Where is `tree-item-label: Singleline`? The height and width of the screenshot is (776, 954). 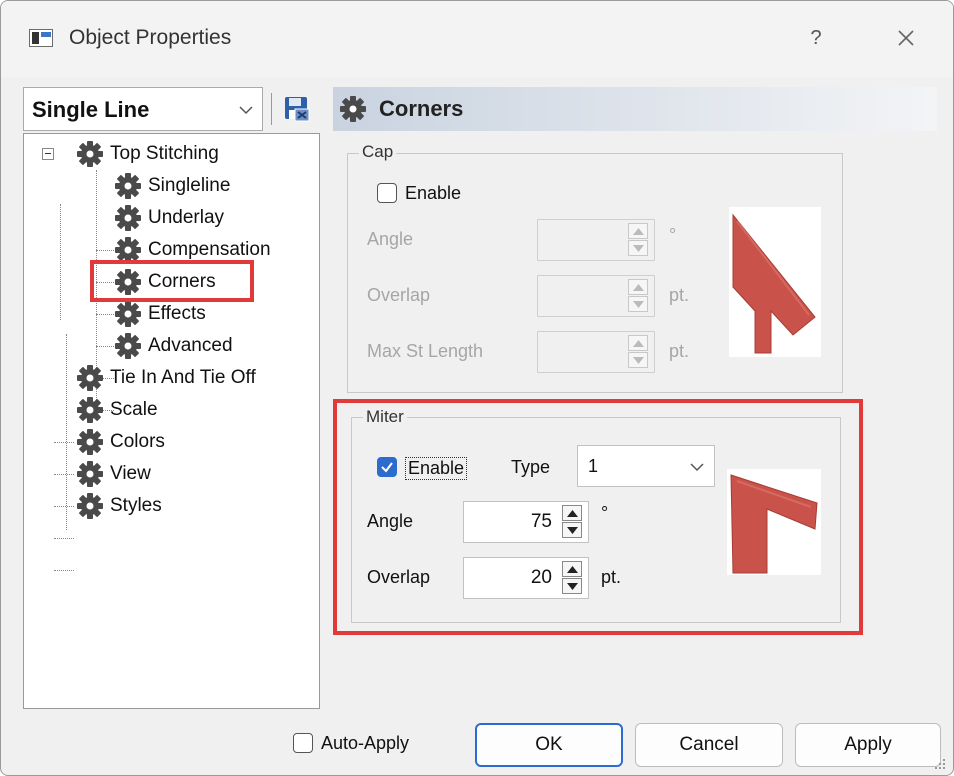 tree-item-label: Singleline is located at coordinates (189, 185).